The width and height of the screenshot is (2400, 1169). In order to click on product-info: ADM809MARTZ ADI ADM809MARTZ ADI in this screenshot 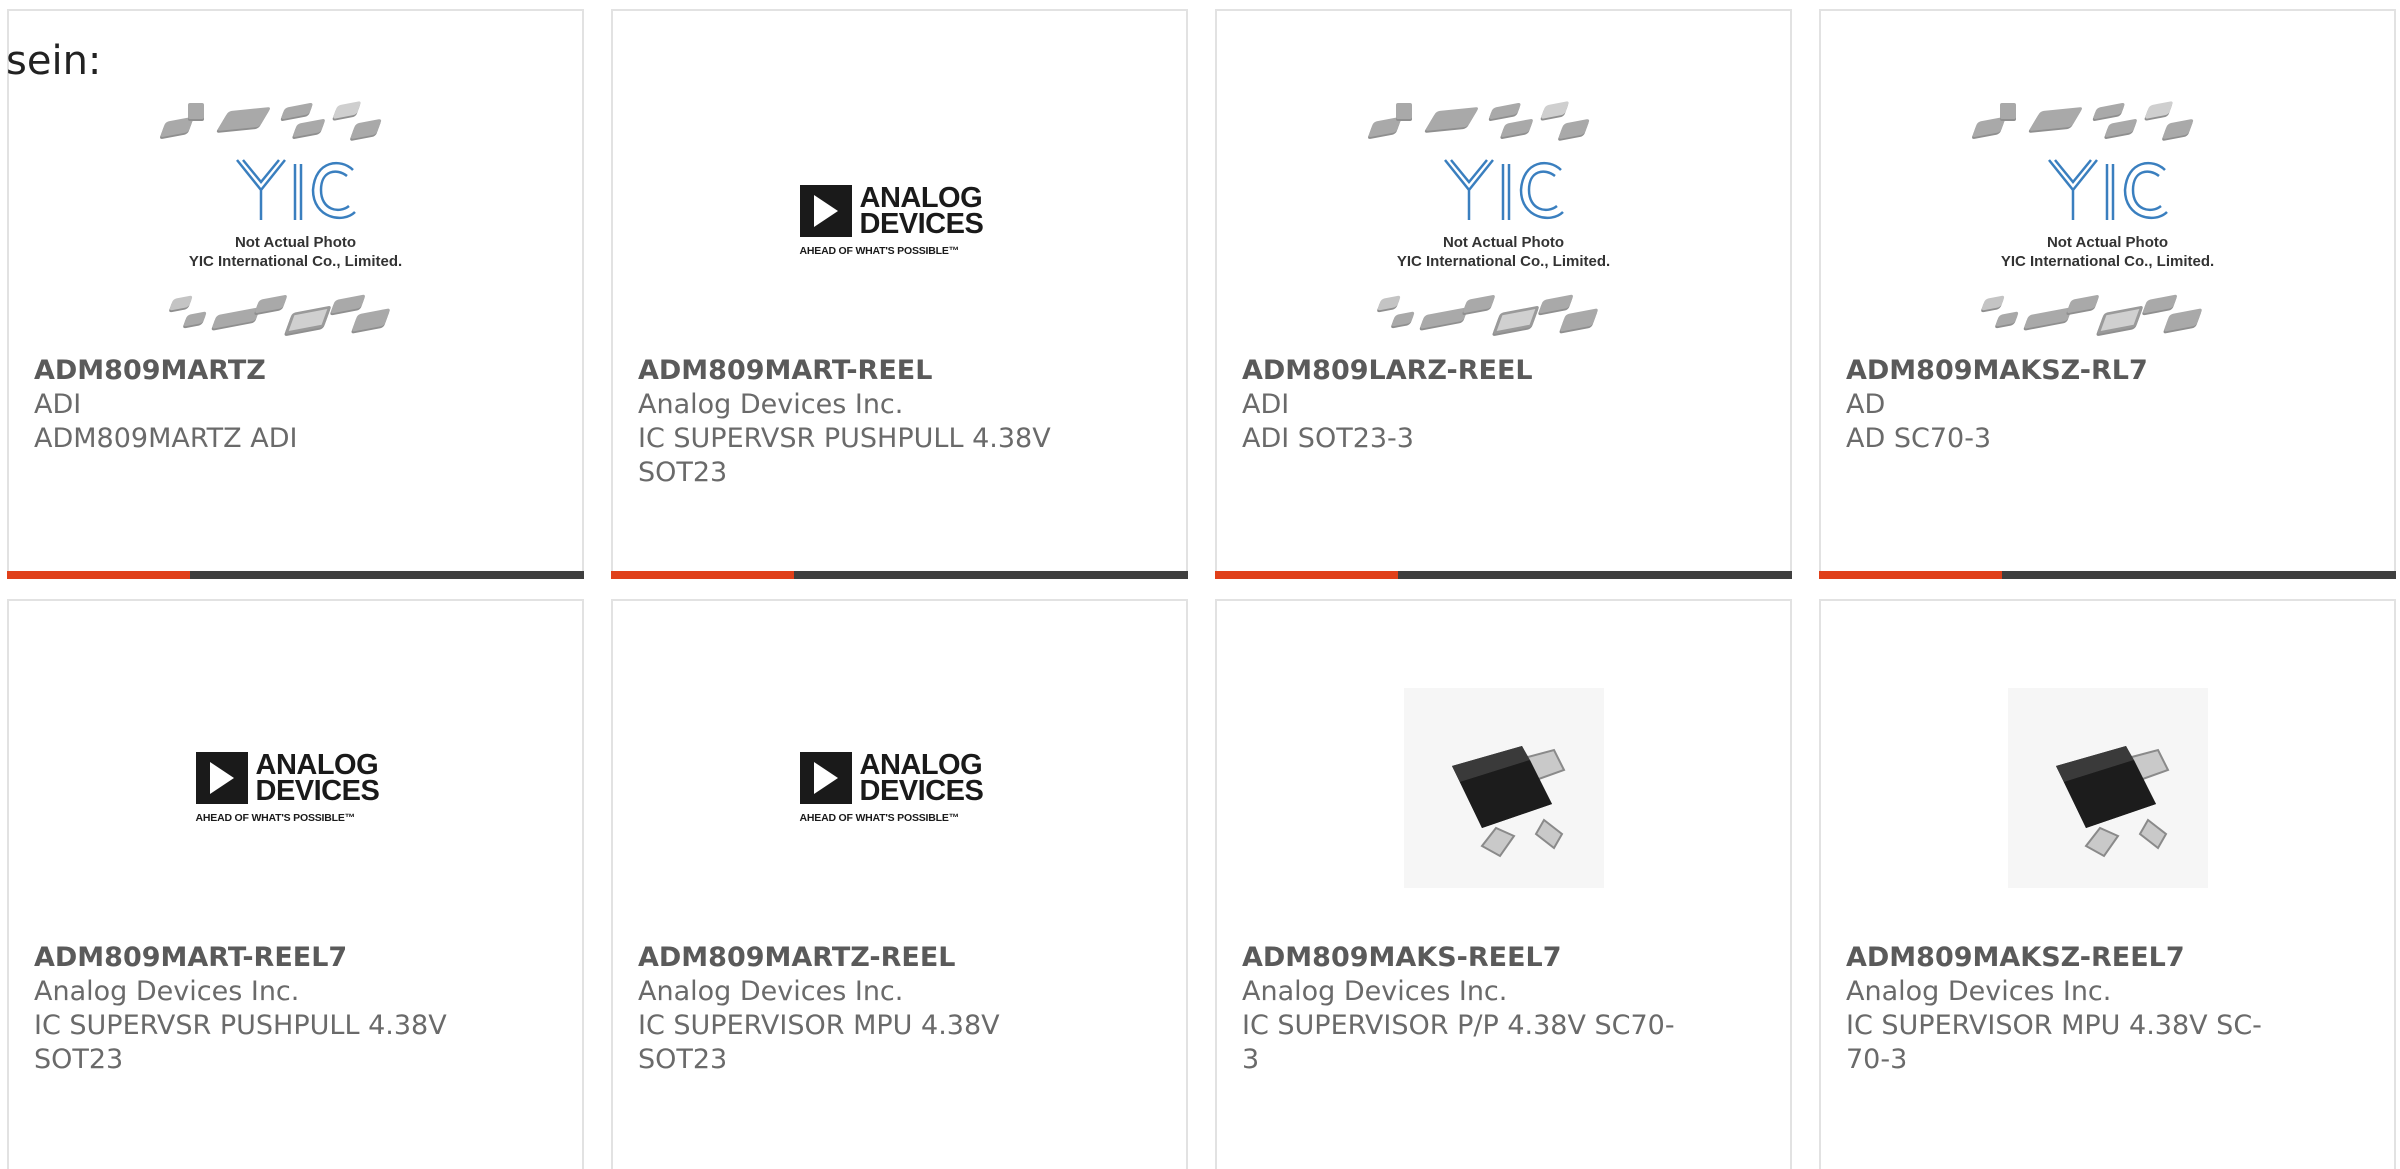, I will do `click(295, 405)`.